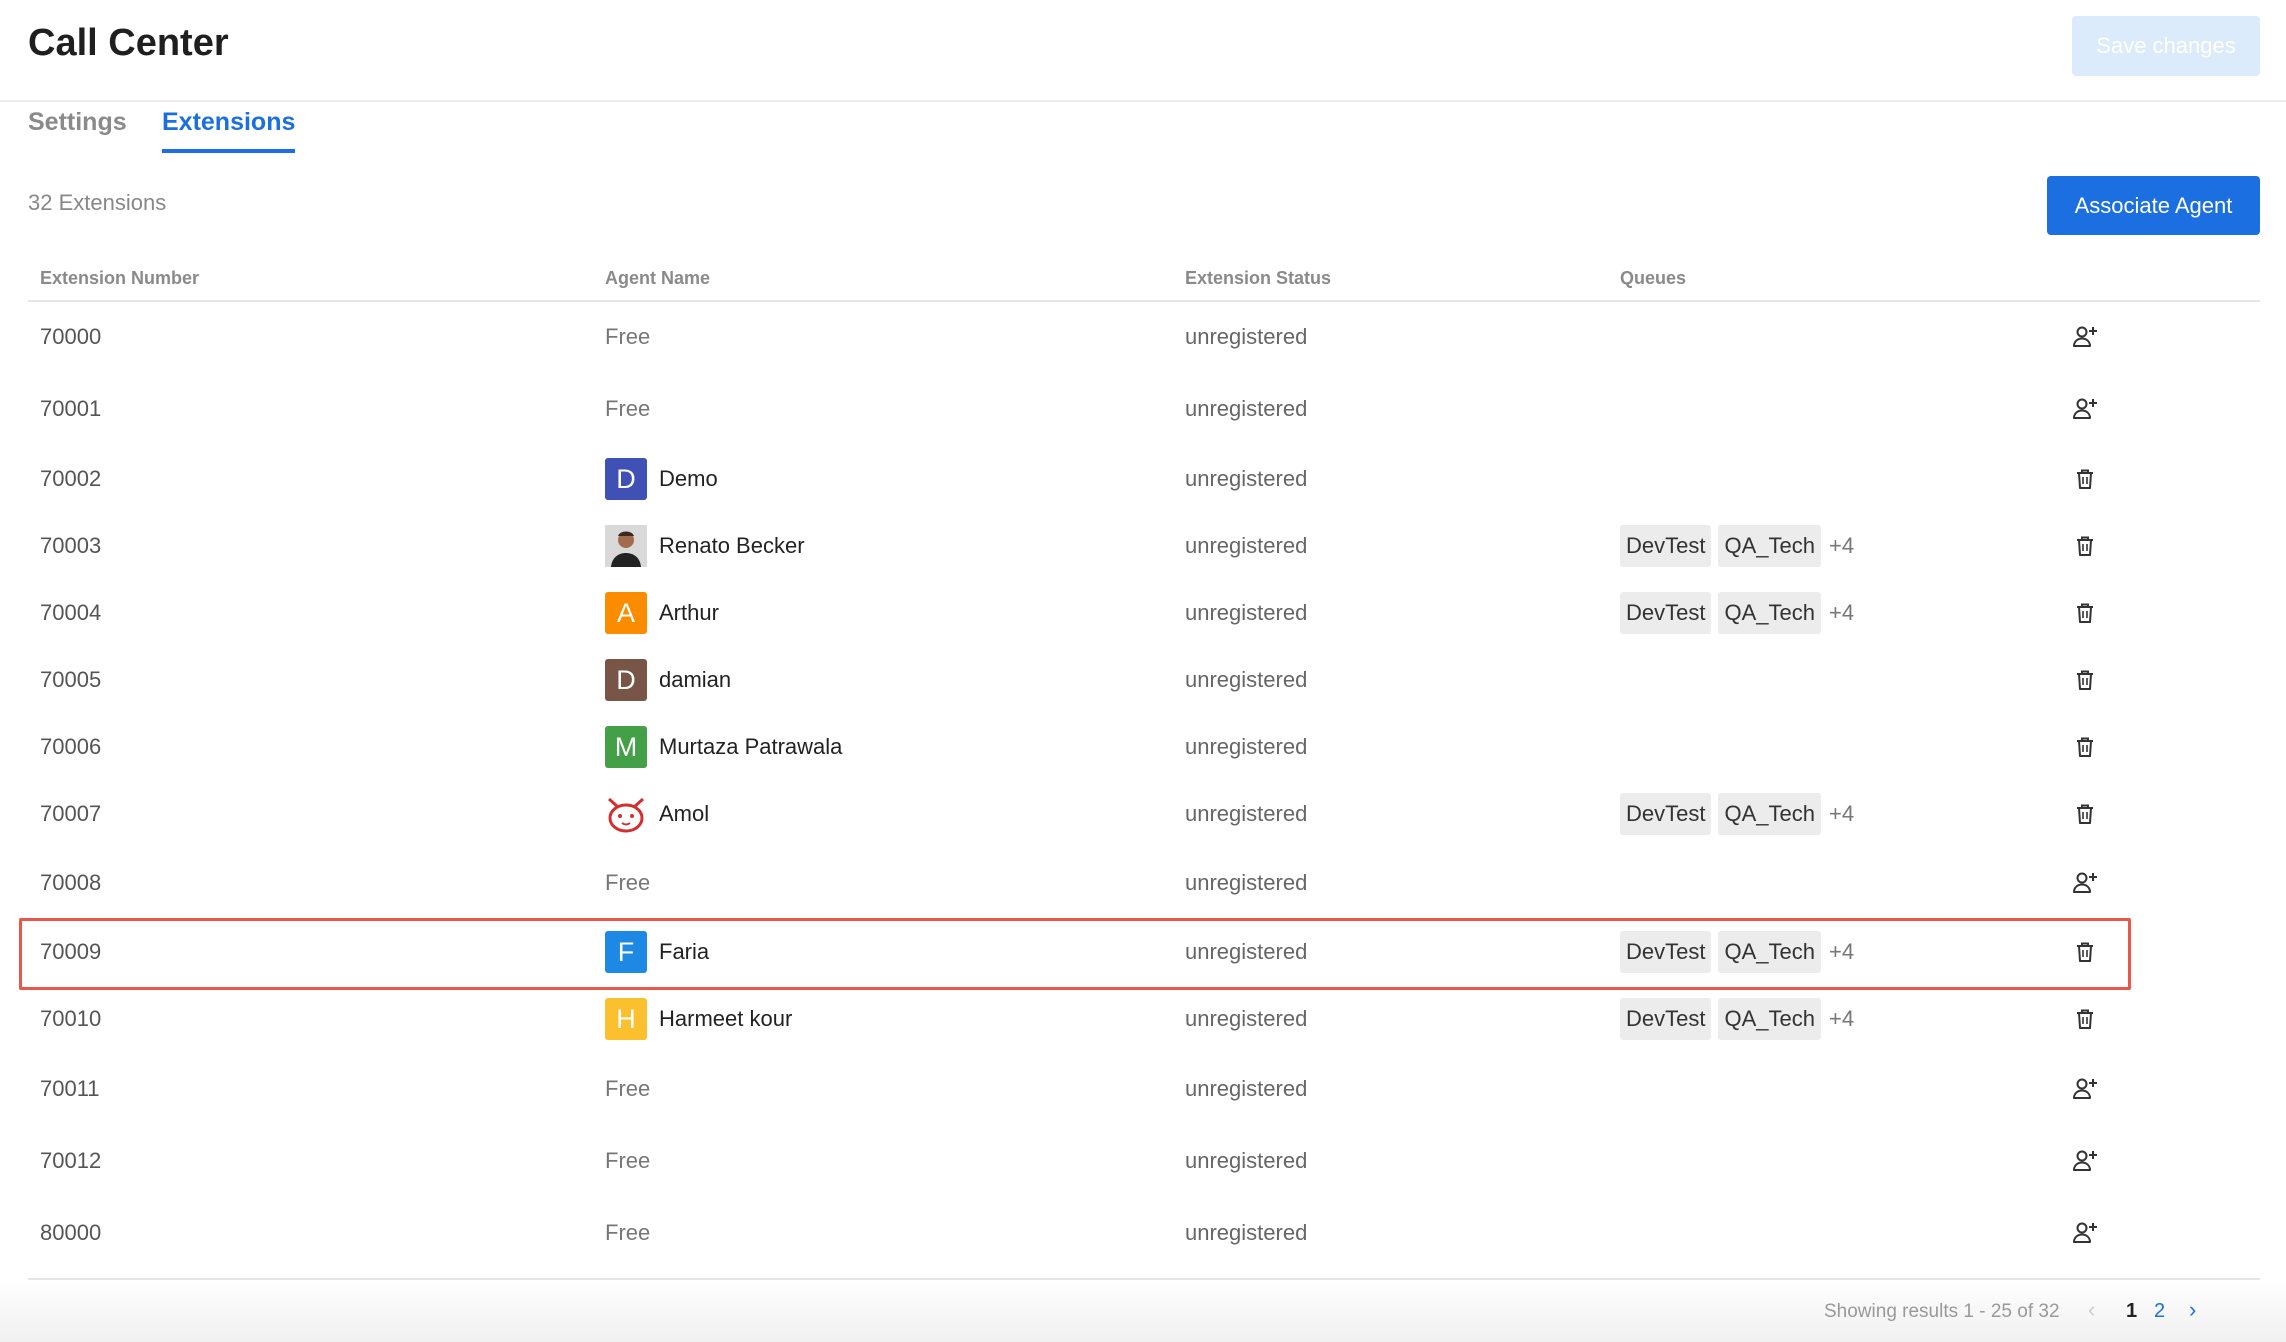 This screenshot has width=2286, height=1342. What do you see at coordinates (689, 612) in the screenshot?
I see `agent-name: Arthur` at bounding box center [689, 612].